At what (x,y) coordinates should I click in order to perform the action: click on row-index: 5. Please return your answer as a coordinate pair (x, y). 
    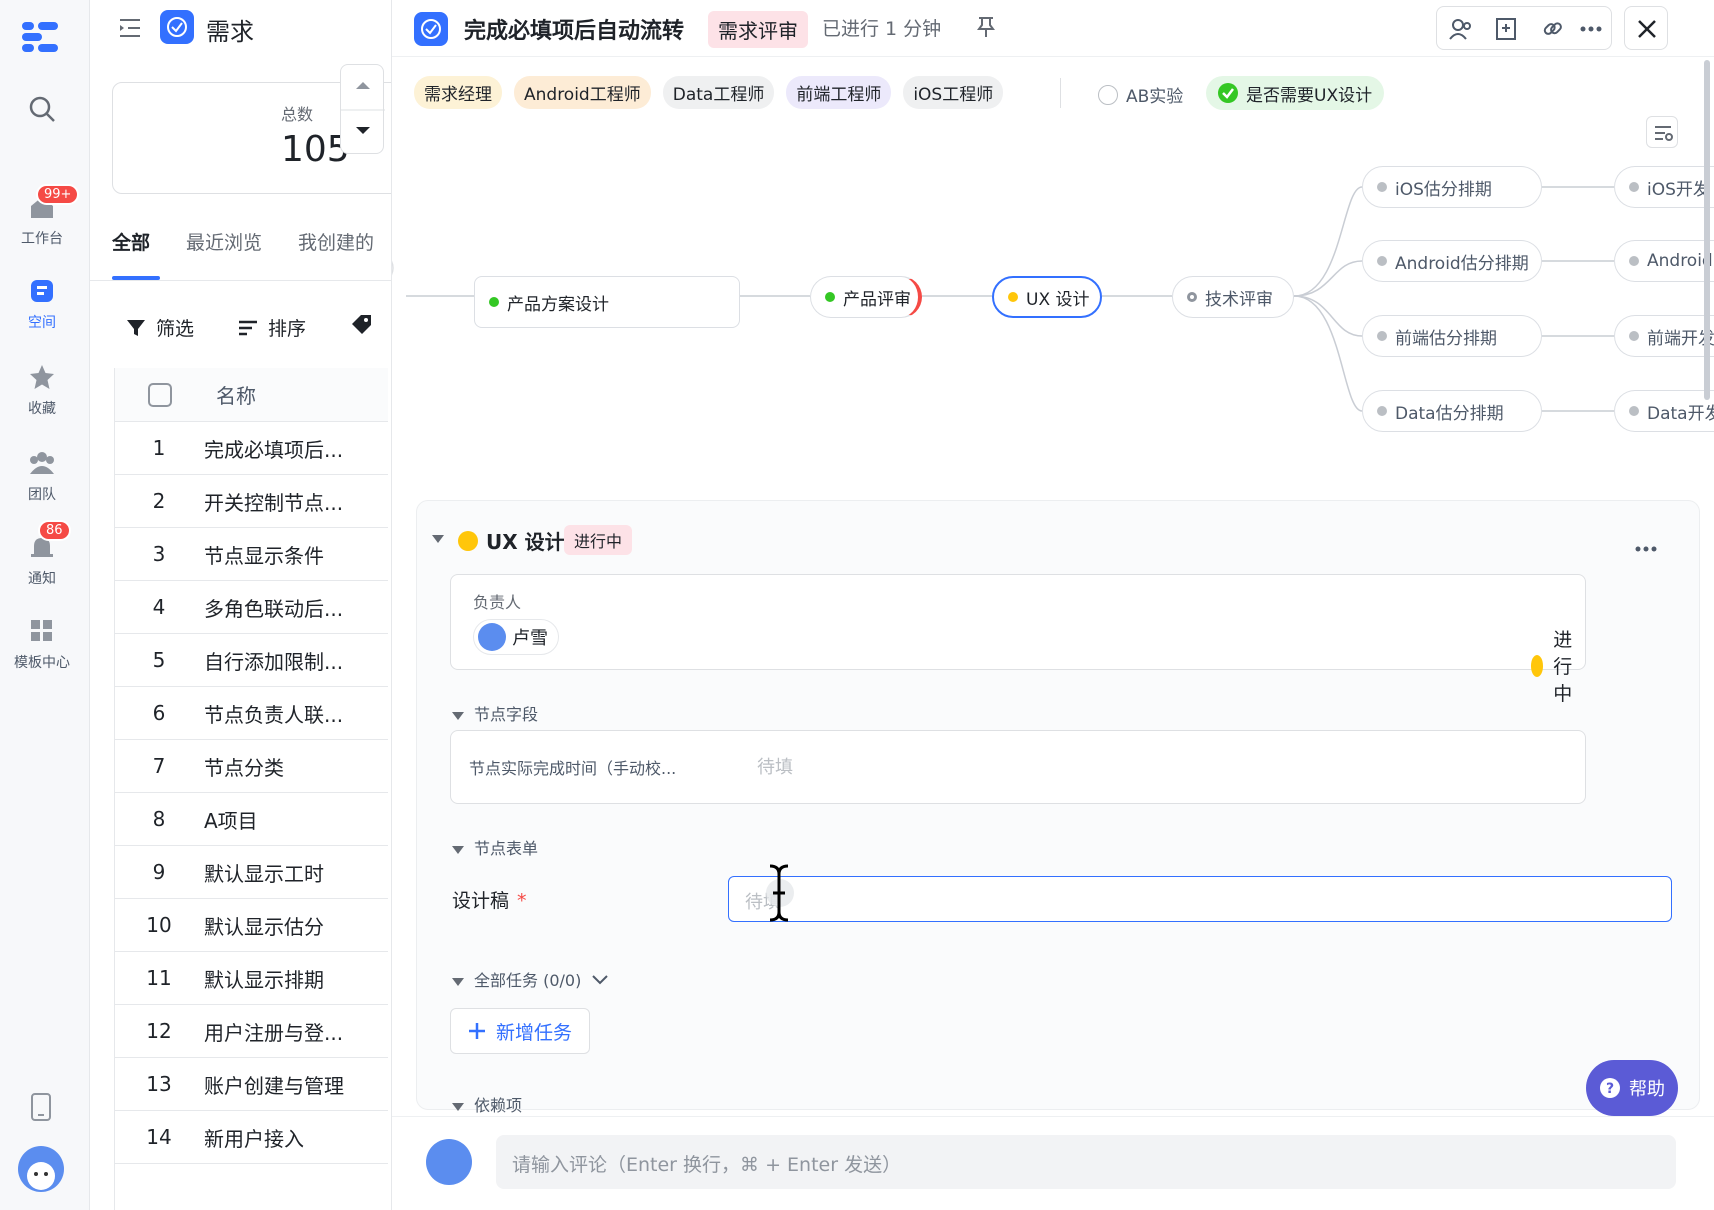
    Looking at the image, I should click on (159, 660).